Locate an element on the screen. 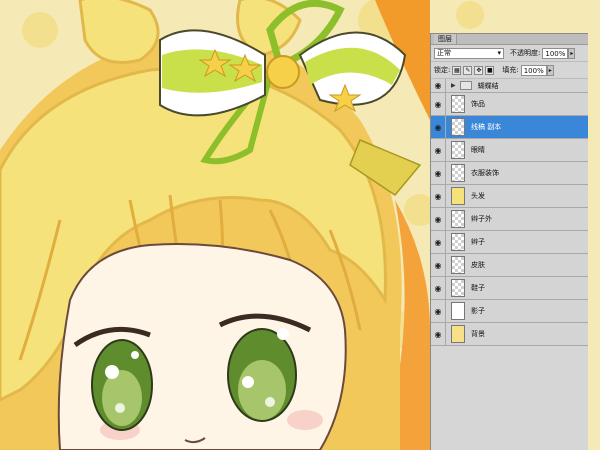 This screenshot has width=600, height=450. layer-name: 背景 is located at coordinates (478, 334).